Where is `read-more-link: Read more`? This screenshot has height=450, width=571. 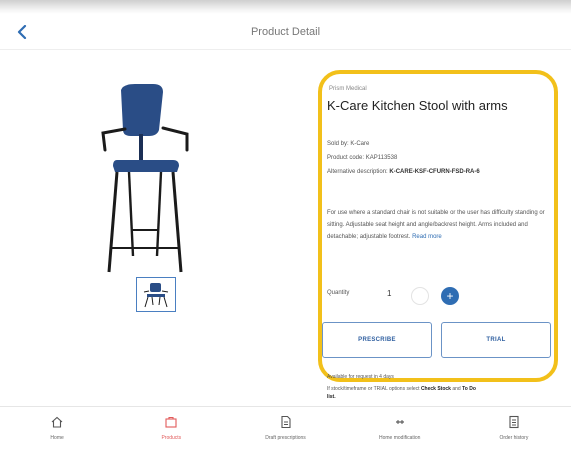
read-more-link: Read more is located at coordinates (427, 237).